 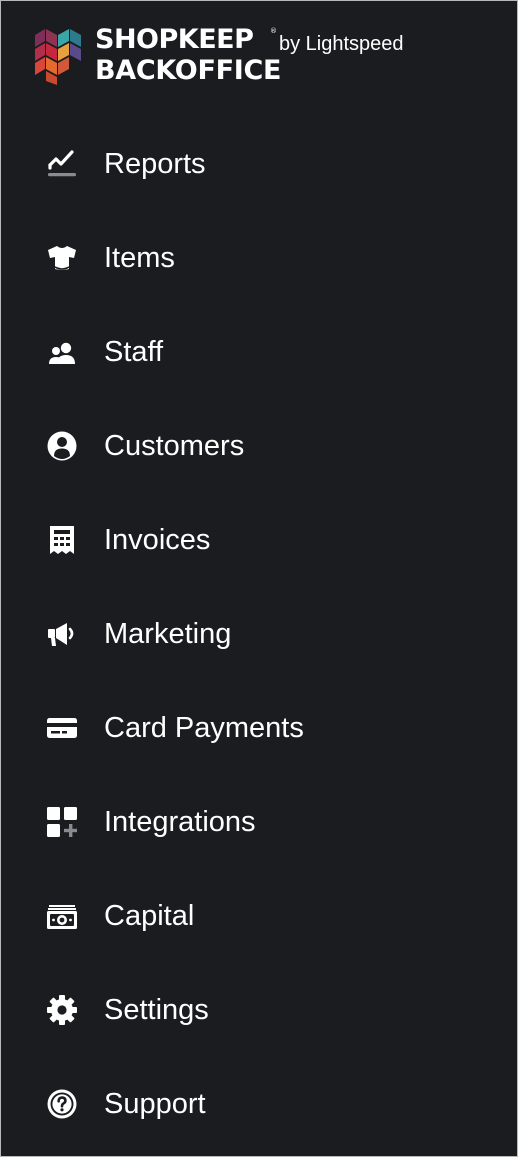 I want to click on nav-item-customers: Customers, so click(x=259, y=446).